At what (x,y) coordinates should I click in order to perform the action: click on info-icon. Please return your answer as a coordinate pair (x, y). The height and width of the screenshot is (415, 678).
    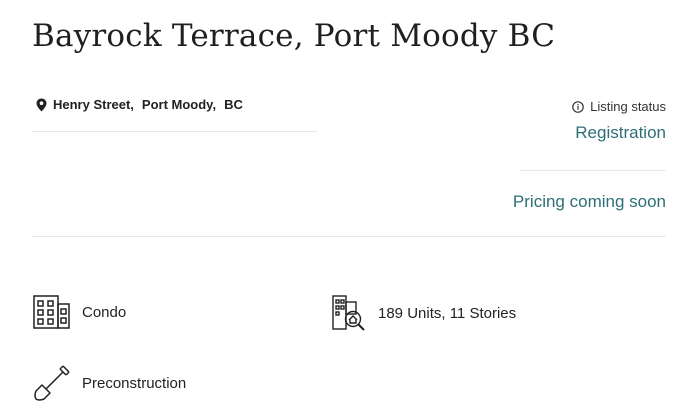
    Looking at the image, I should click on (578, 106).